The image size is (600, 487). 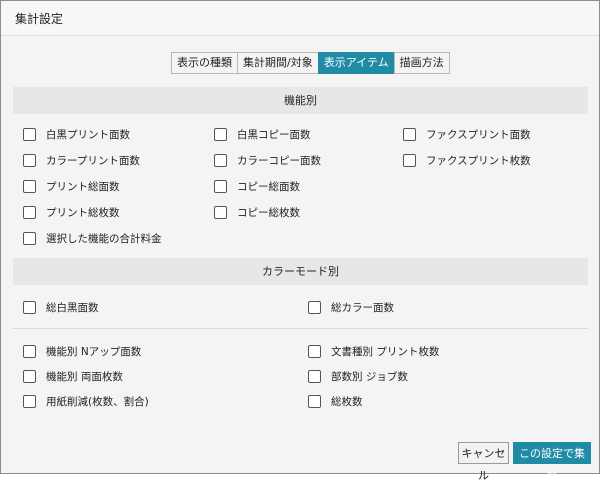 I want to click on section-divider, so click(x=300, y=328).